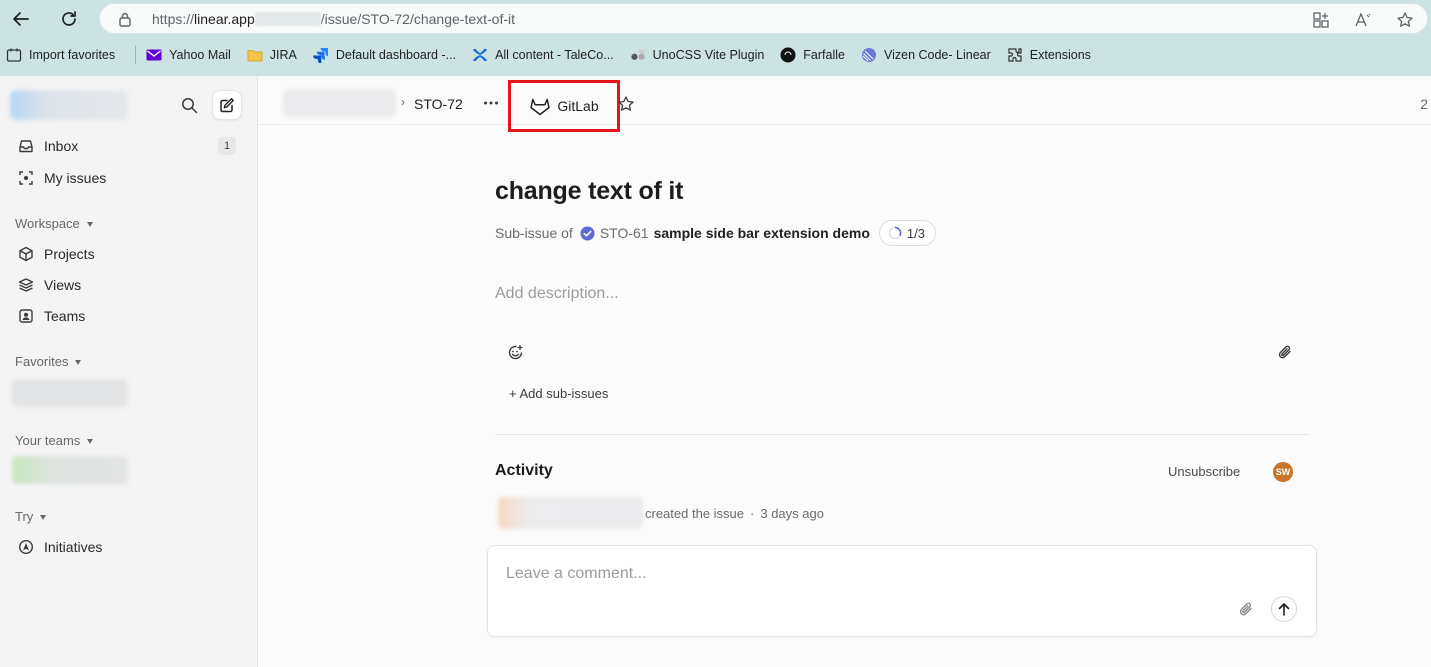 The height and width of the screenshot is (667, 1431). Describe the element at coordinates (54, 440) in the screenshot. I see `your-teams-section-toggle: Your teams` at that location.